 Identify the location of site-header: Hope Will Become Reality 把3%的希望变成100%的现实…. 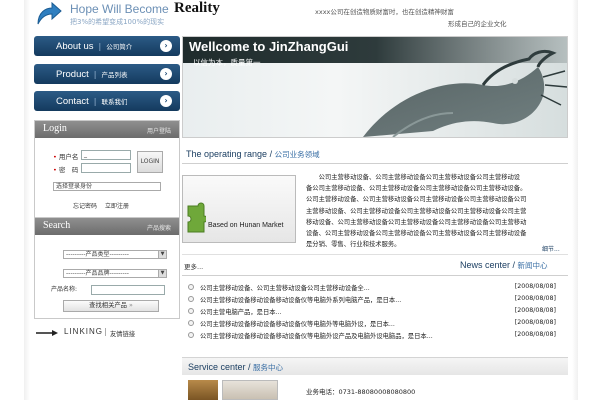
(301, 16).